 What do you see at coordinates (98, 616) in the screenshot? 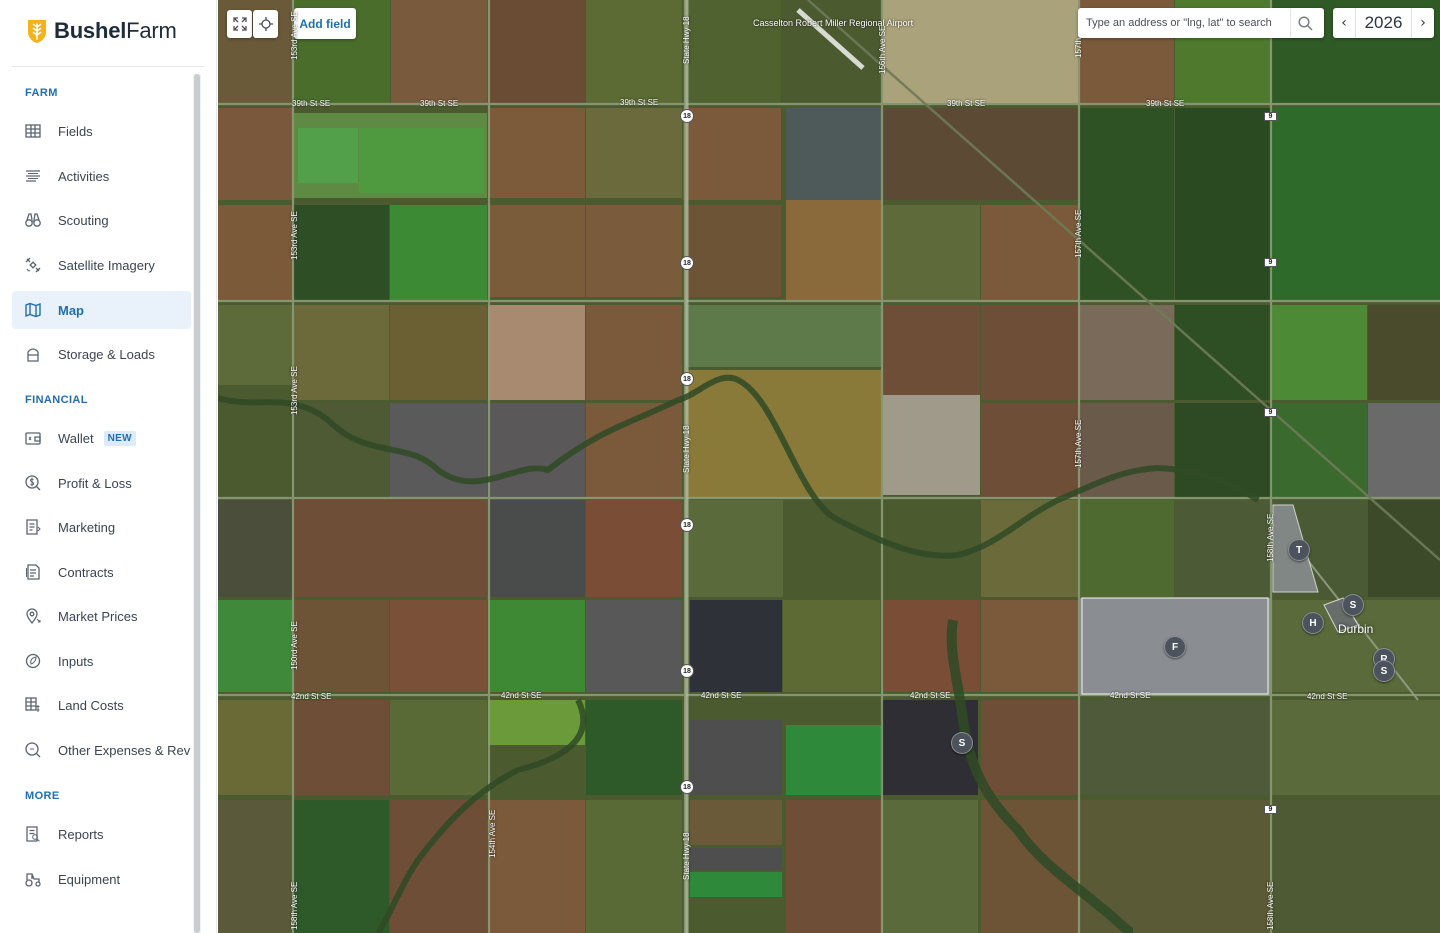
I see `sidebar-item-label: Market Prices` at bounding box center [98, 616].